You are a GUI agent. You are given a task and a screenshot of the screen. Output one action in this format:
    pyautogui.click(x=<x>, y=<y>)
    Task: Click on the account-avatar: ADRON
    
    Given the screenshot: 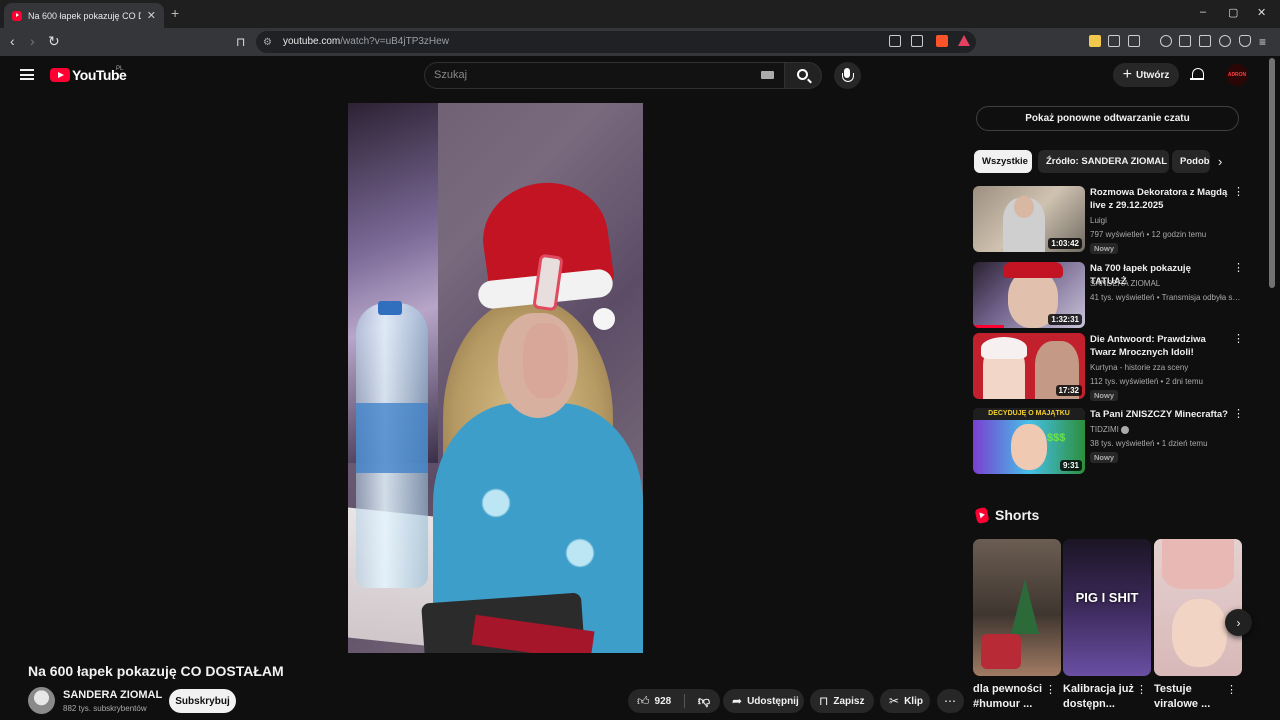 What is the action you would take?
    pyautogui.click(x=1237, y=75)
    